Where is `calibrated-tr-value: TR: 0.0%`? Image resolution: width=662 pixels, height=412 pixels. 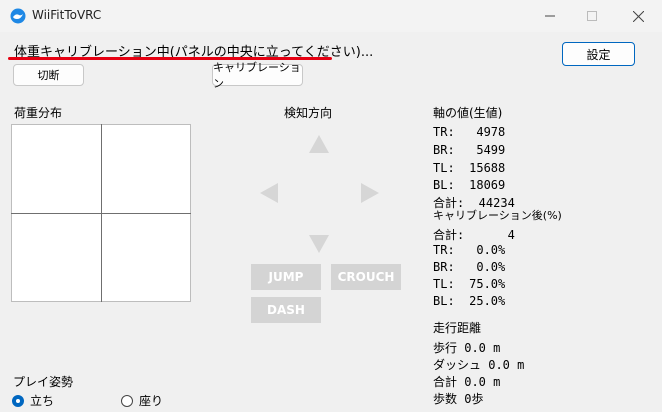
calibrated-tr-value: TR: 0.0% is located at coordinates (469, 250).